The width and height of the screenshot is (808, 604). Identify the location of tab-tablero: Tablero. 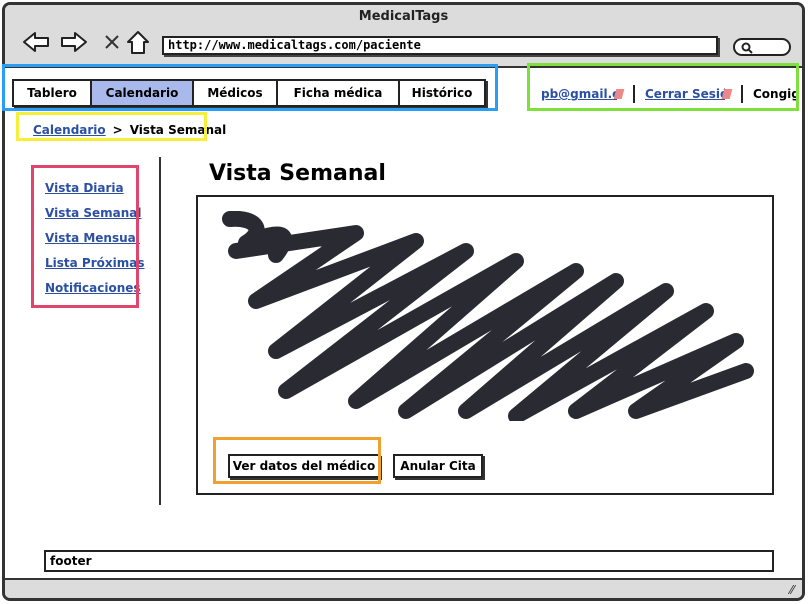
(52, 93).